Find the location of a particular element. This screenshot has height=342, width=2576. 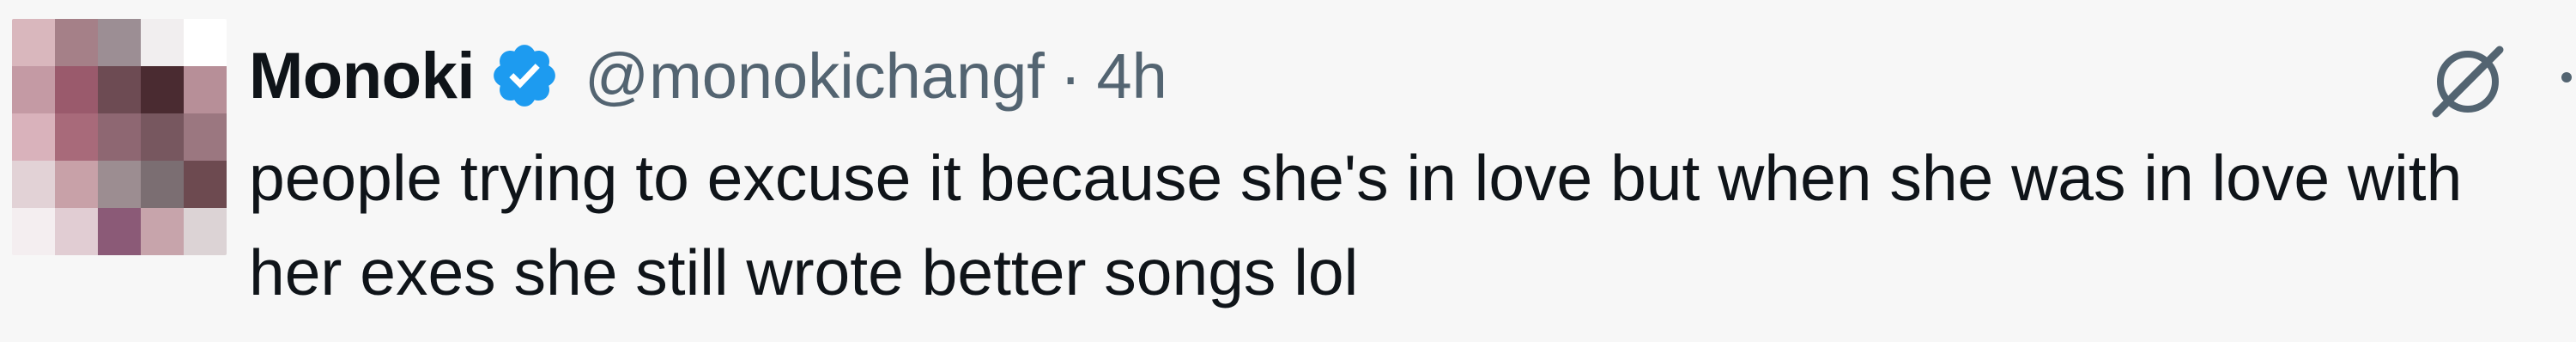

avatar is located at coordinates (119, 137).